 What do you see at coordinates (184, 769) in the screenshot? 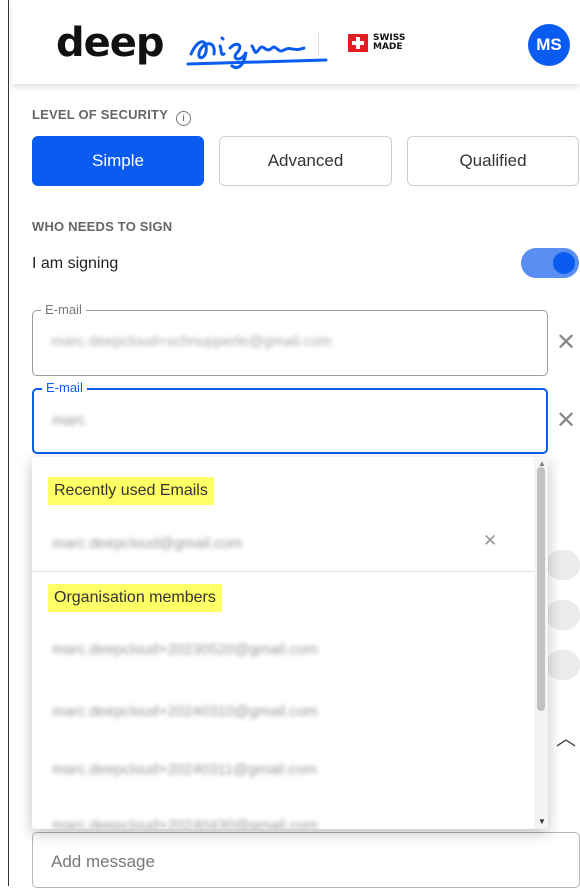
I see `member-email-option: marc.deepcloud+20240311@gmail.com` at bounding box center [184, 769].